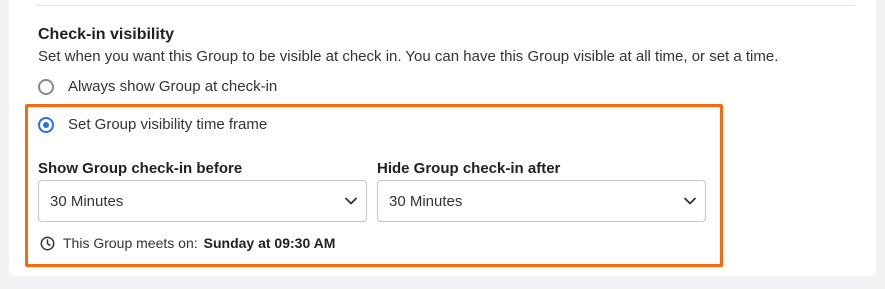  I want to click on radio-always-show: Always show Group at check-in, so click(157, 86).